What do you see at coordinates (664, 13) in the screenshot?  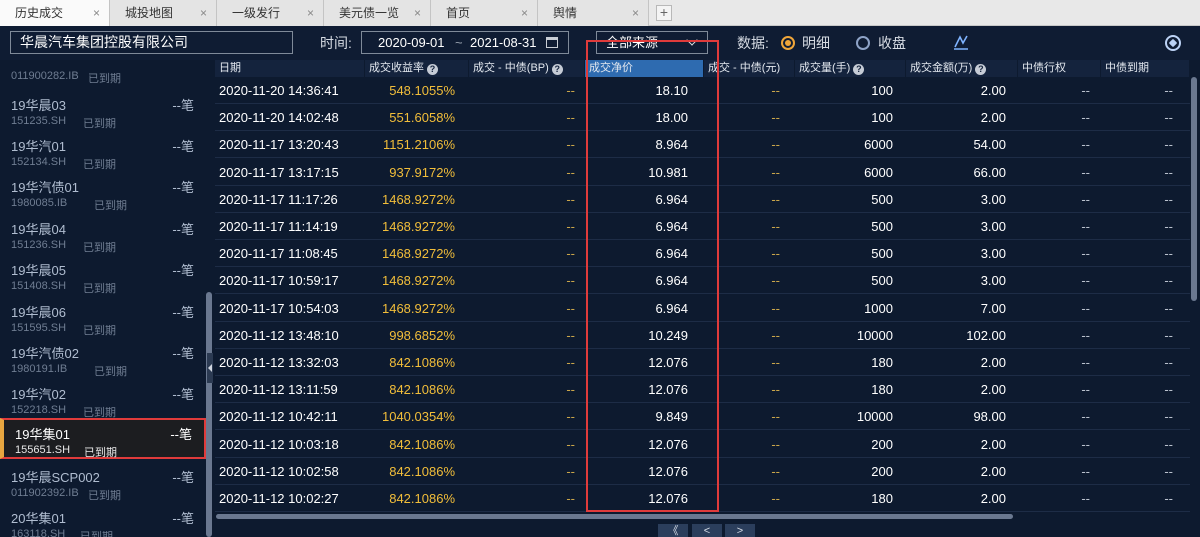 I see `add-tab-button: +` at bounding box center [664, 13].